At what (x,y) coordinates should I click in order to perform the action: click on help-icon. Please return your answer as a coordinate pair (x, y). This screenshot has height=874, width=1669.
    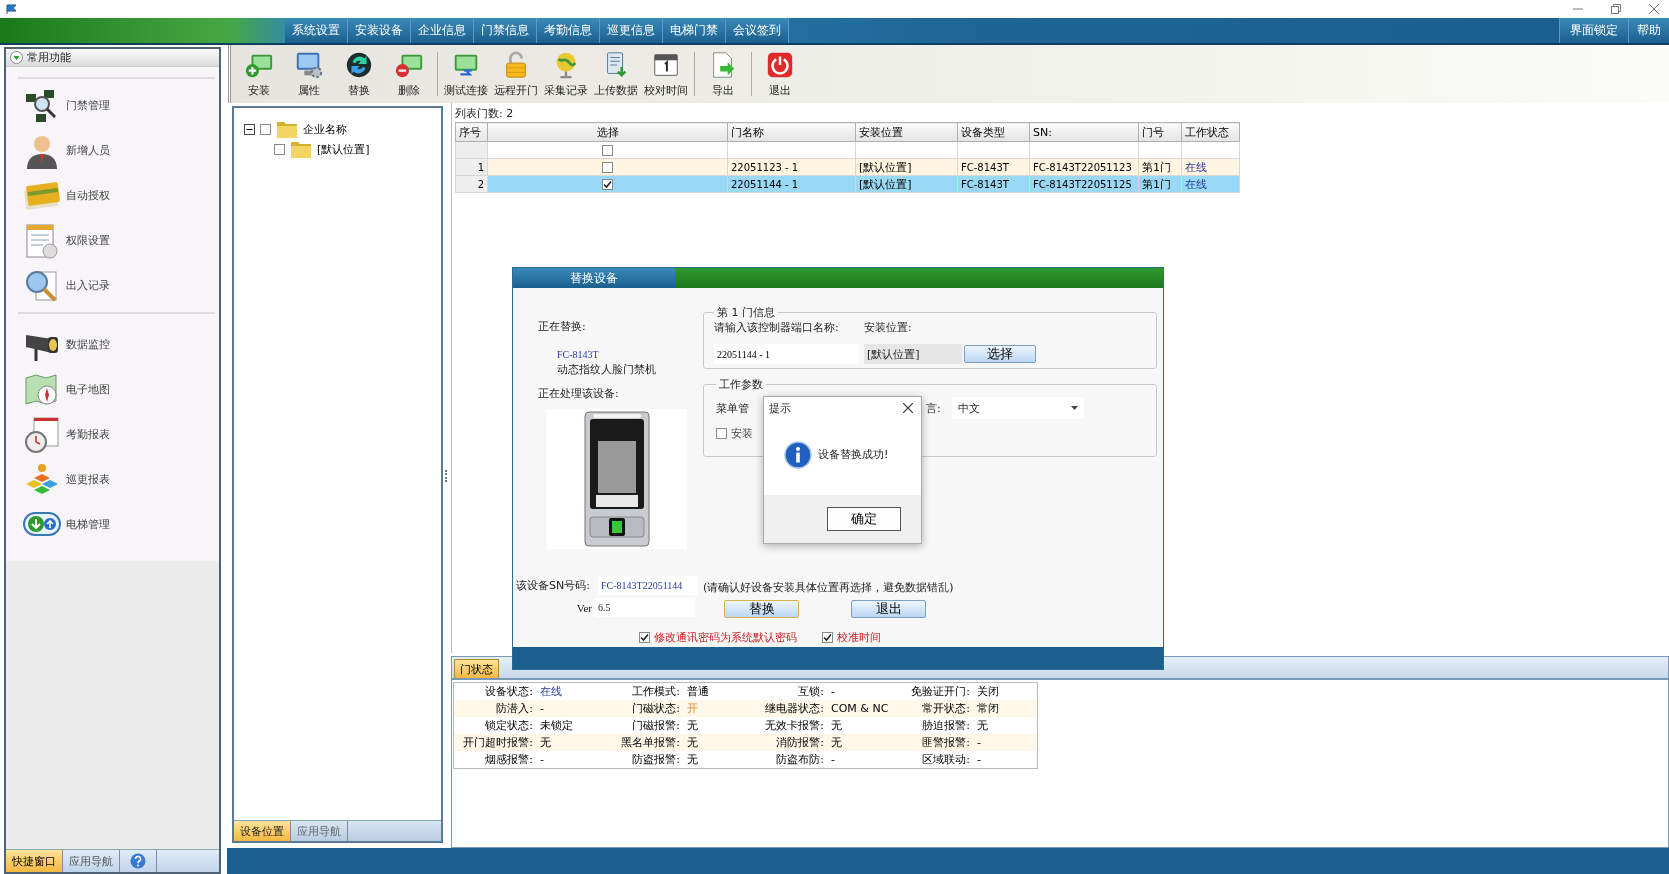
    Looking at the image, I should click on (138, 861).